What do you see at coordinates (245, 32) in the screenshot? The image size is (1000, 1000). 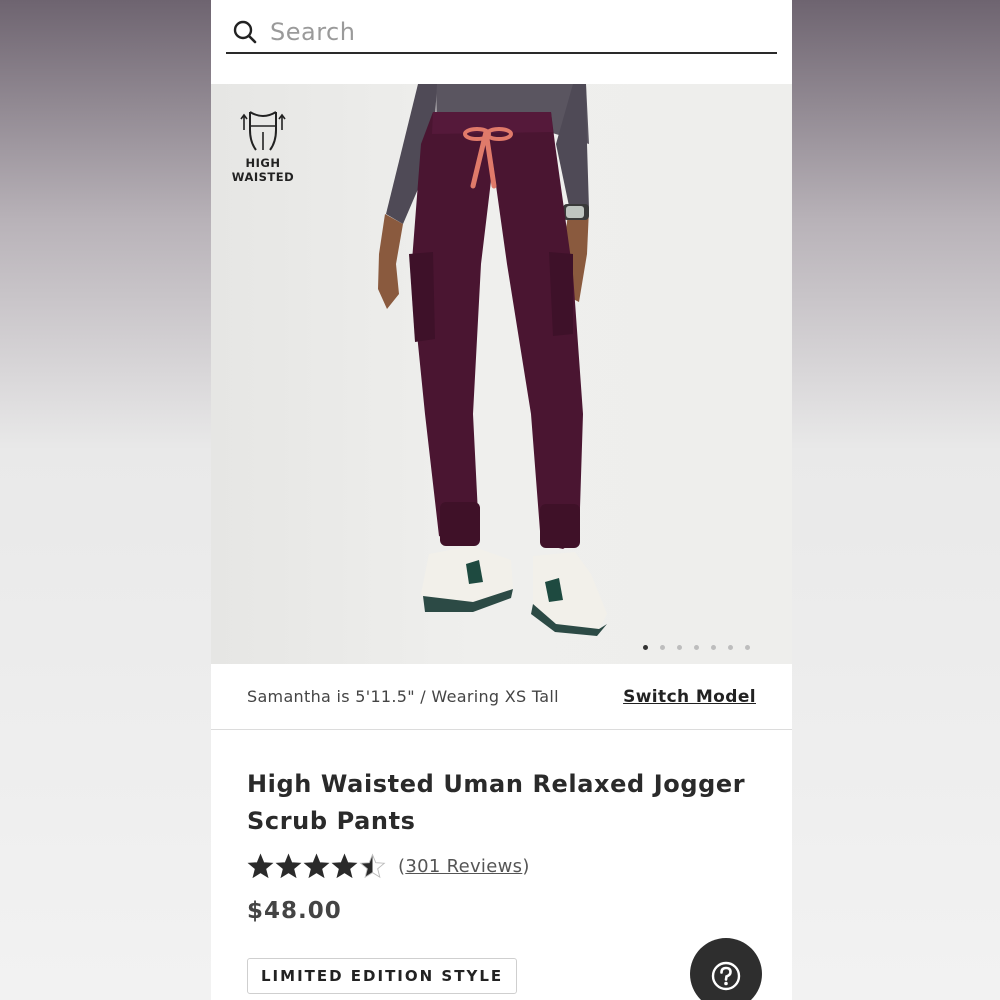 I see `search-icon` at bounding box center [245, 32].